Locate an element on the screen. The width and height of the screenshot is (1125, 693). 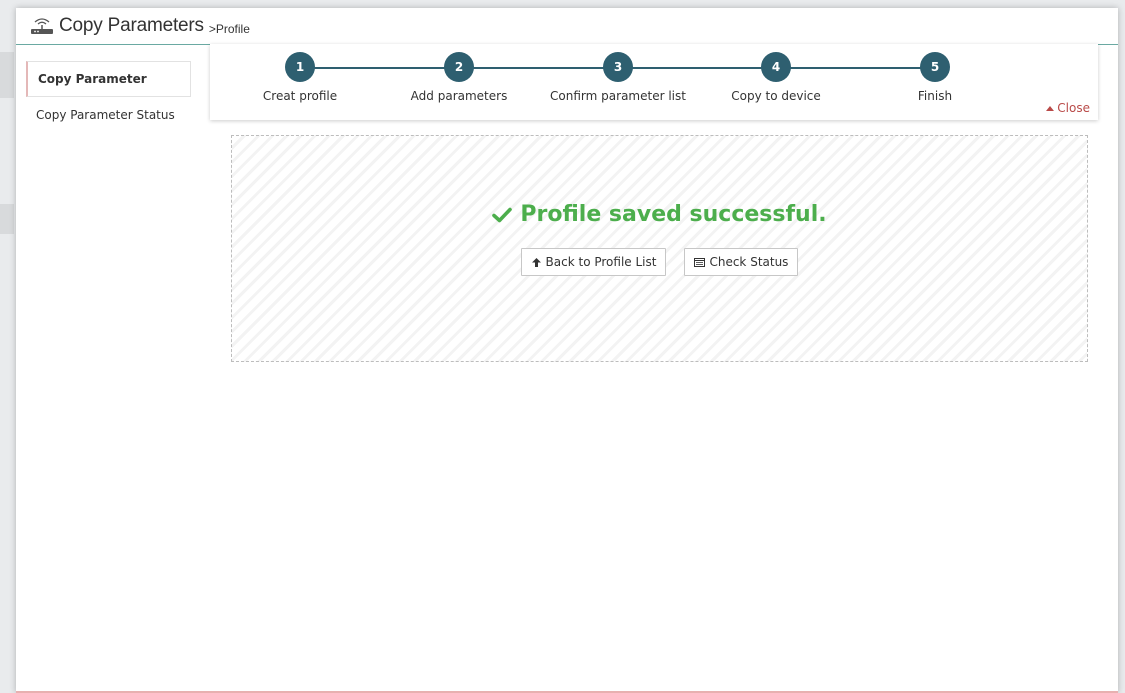
back-to-profile-list-button: Back to Profile List is located at coordinates (593, 262).